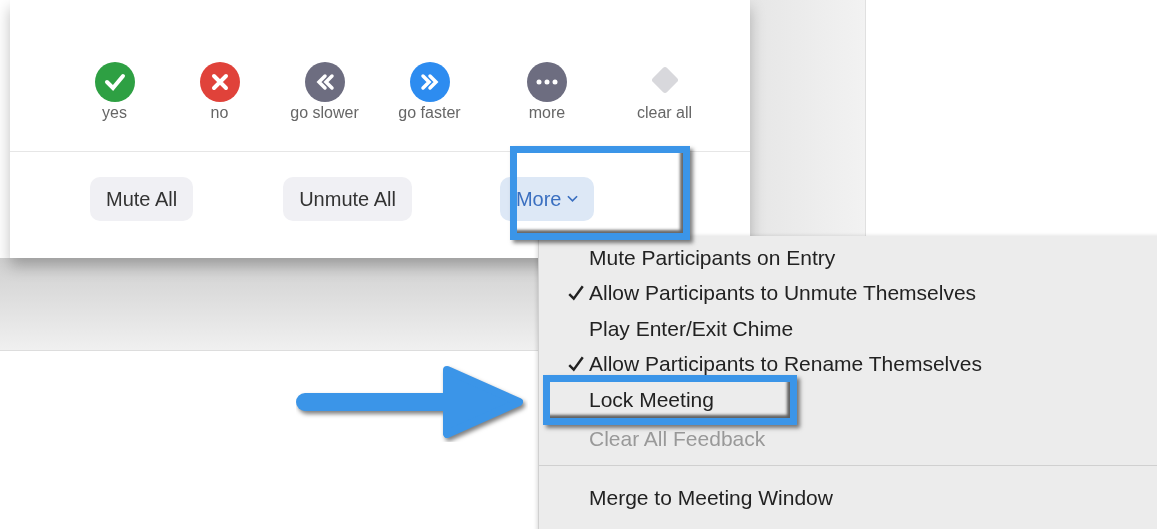 This screenshot has height=529, width=1157. Describe the element at coordinates (848, 364) in the screenshot. I see `menu-item: Allow Participants to Rename Themselves` at that location.